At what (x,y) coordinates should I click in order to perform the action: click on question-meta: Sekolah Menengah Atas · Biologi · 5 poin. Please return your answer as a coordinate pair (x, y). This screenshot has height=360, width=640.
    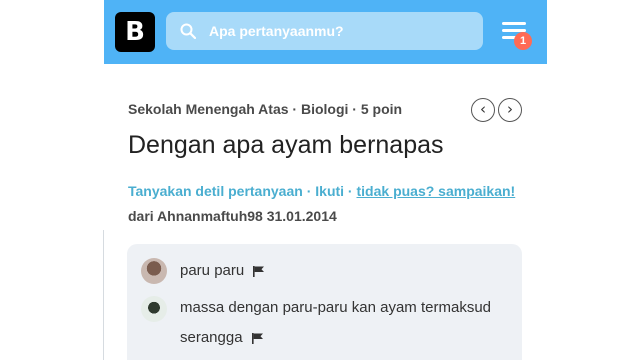
    Looking at the image, I should click on (265, 109).